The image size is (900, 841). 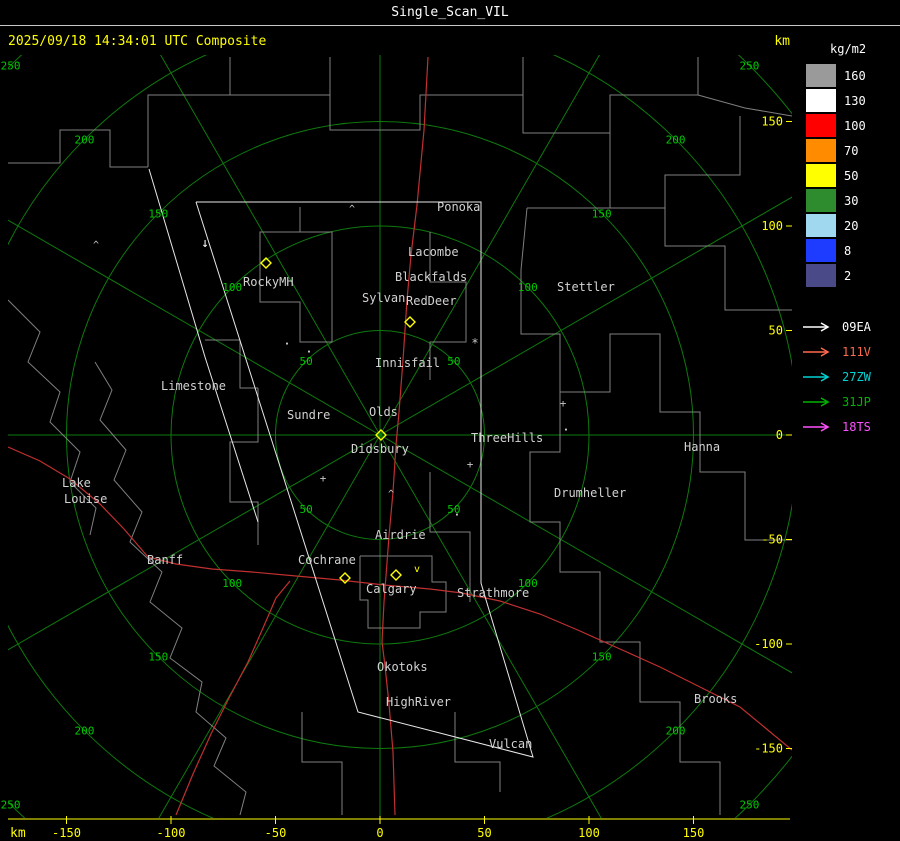 What do you see at coordinates (848, 49) in the screenshot?
I see `colorbar-unit-label: kg/m2` at bounding box center [848, 49].